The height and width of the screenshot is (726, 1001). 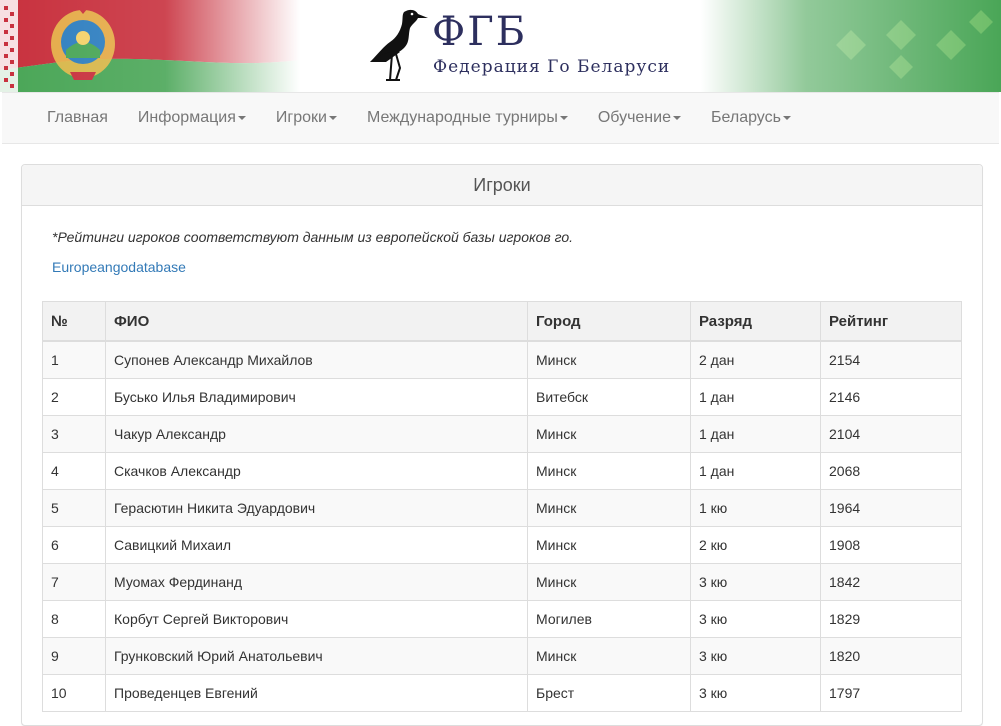 What do you see at coordinates (77, 117) in the screenshot?
I see `nav-item-label: Главная` at bounding box center [77, 117].